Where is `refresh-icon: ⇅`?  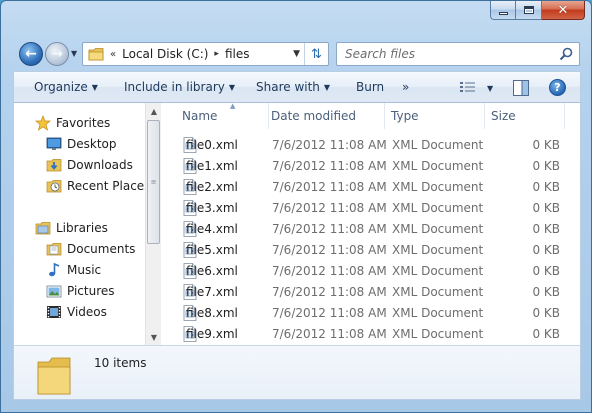
refresh-icon: ⇅ is located at coordinates (316, 54).